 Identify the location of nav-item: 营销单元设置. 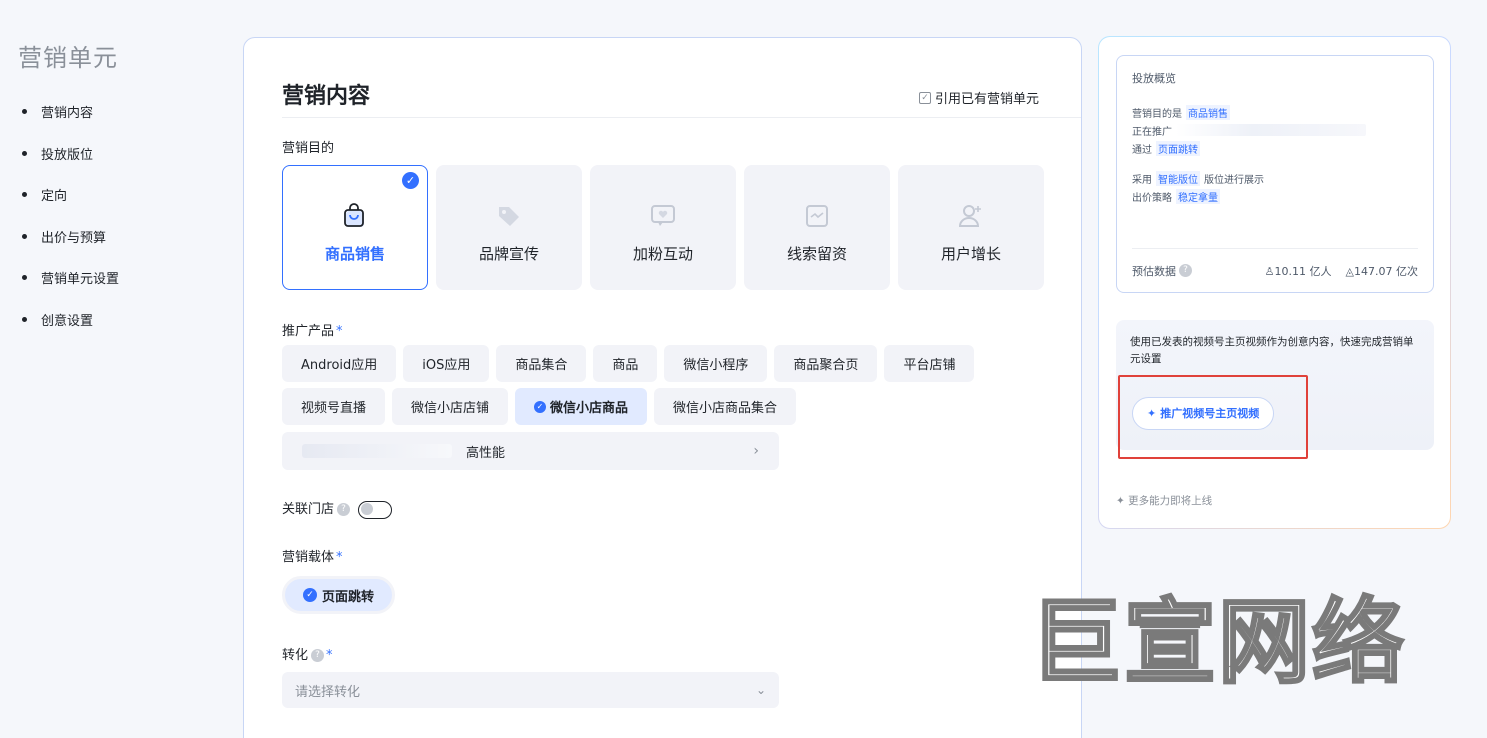
(118, 278).